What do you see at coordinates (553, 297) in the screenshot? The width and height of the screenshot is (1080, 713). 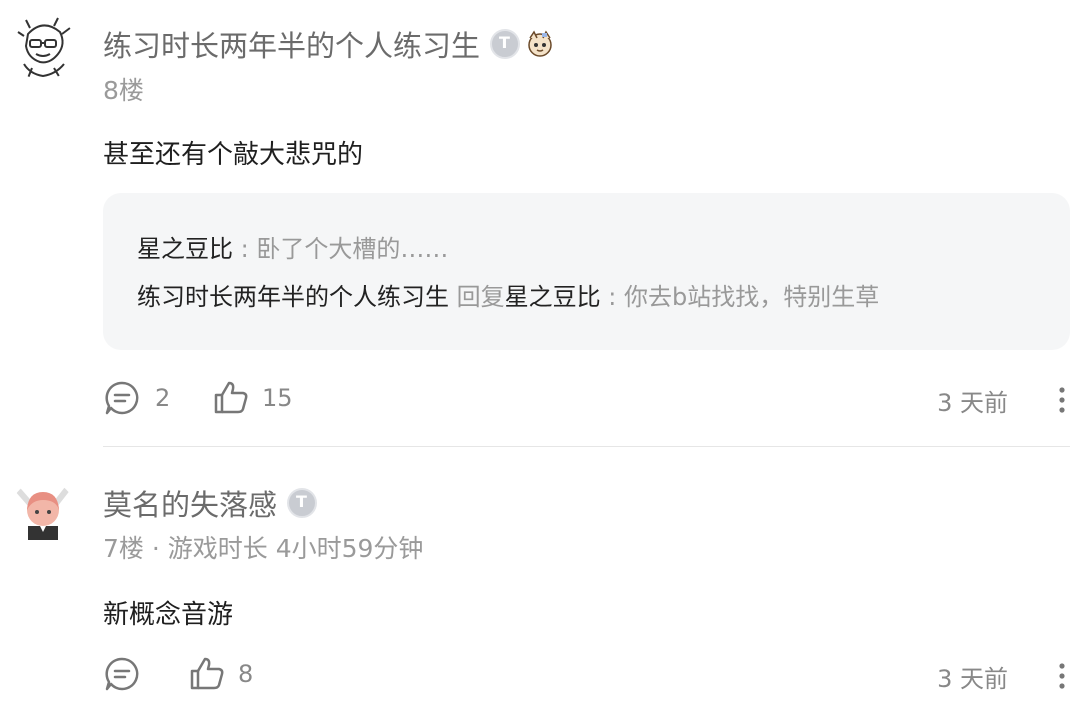 I see `reply-target: 星之豆比` at bounding box center [553, 297].